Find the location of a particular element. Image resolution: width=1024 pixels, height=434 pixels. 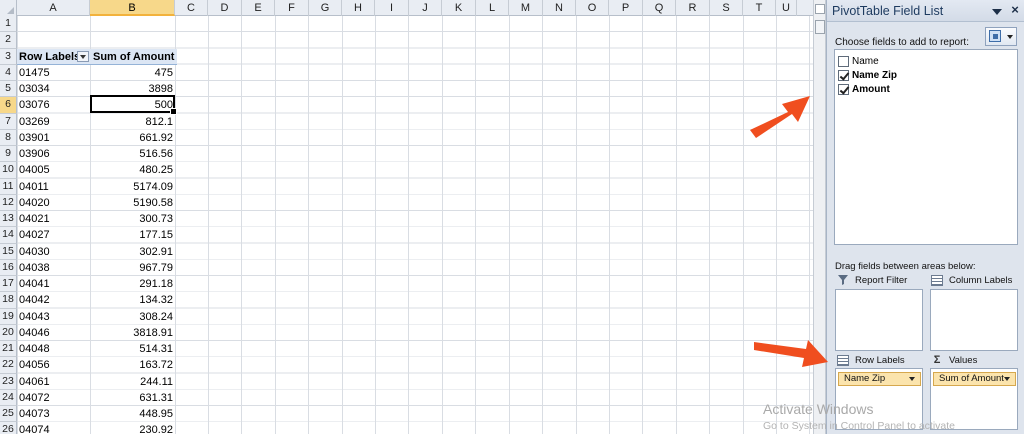

row-header-7: 7 is located at coordinates (8, 121).